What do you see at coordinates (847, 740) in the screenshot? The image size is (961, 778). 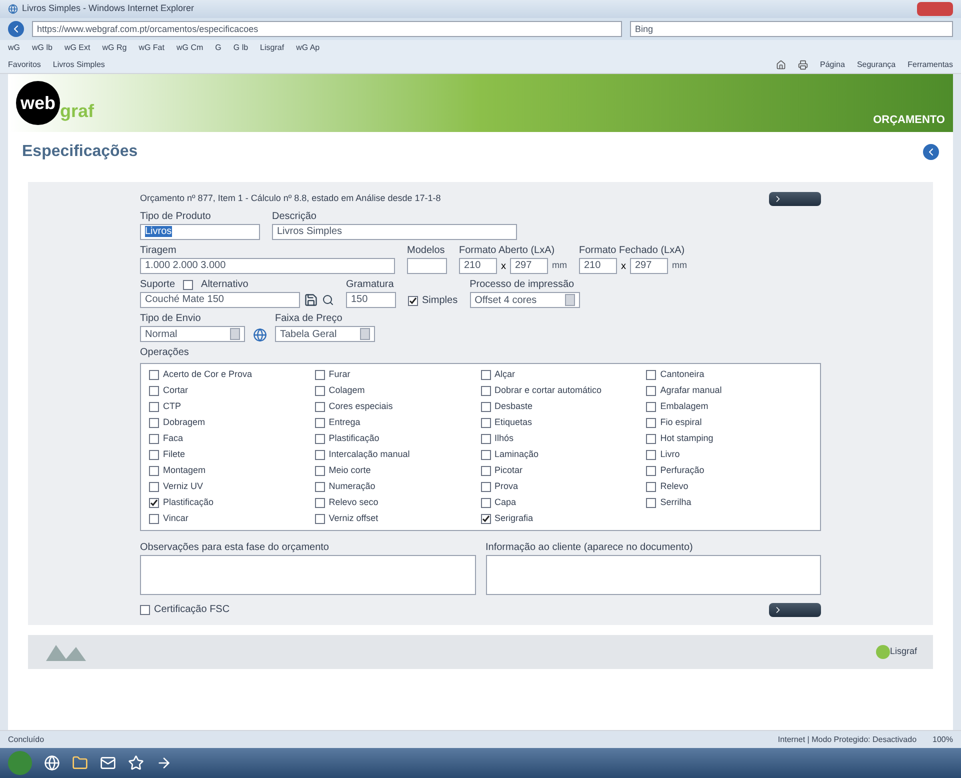 I see `security-zone: Internet | Modo Protegido: Desactivado` at bounding box center [847, 740].